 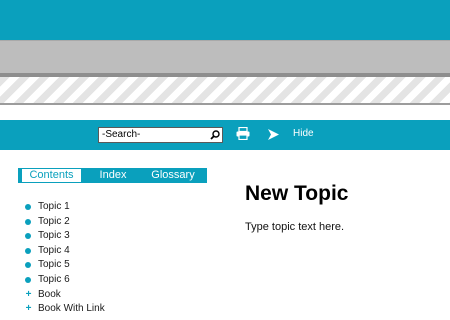 What do you see at coordinates (54, 235) in the screenshot?
I see `toc-label: Topic 3` at bounding box center [54, 235].